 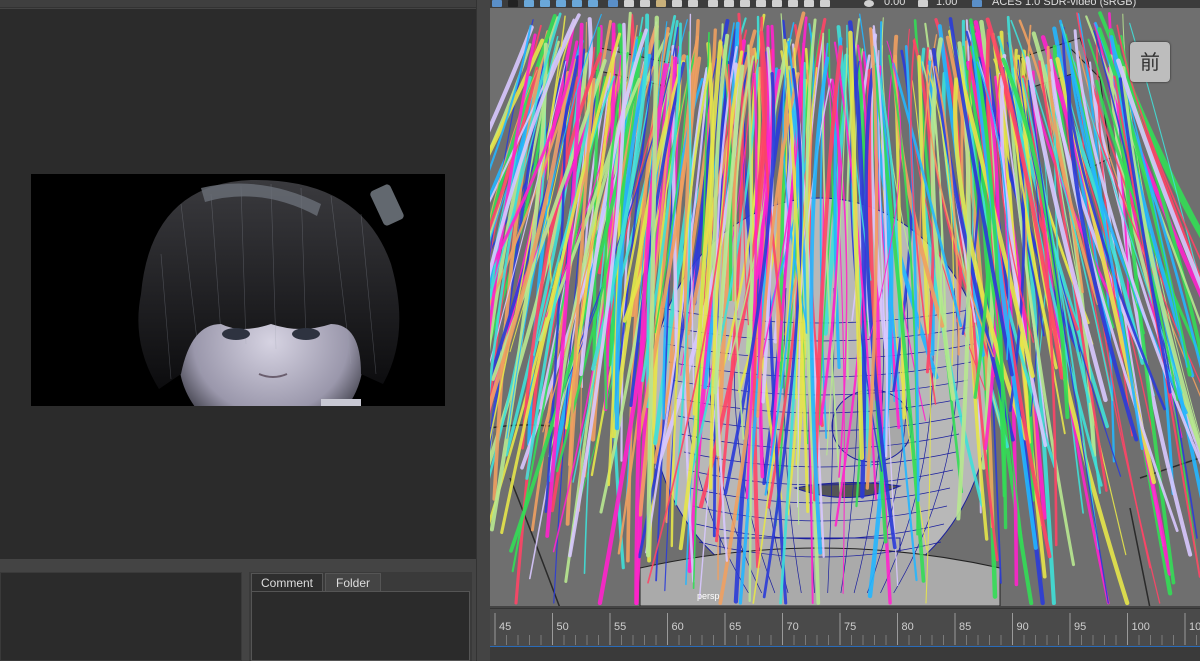 I want to click on exposure-icon, so click(x=869, y=3).